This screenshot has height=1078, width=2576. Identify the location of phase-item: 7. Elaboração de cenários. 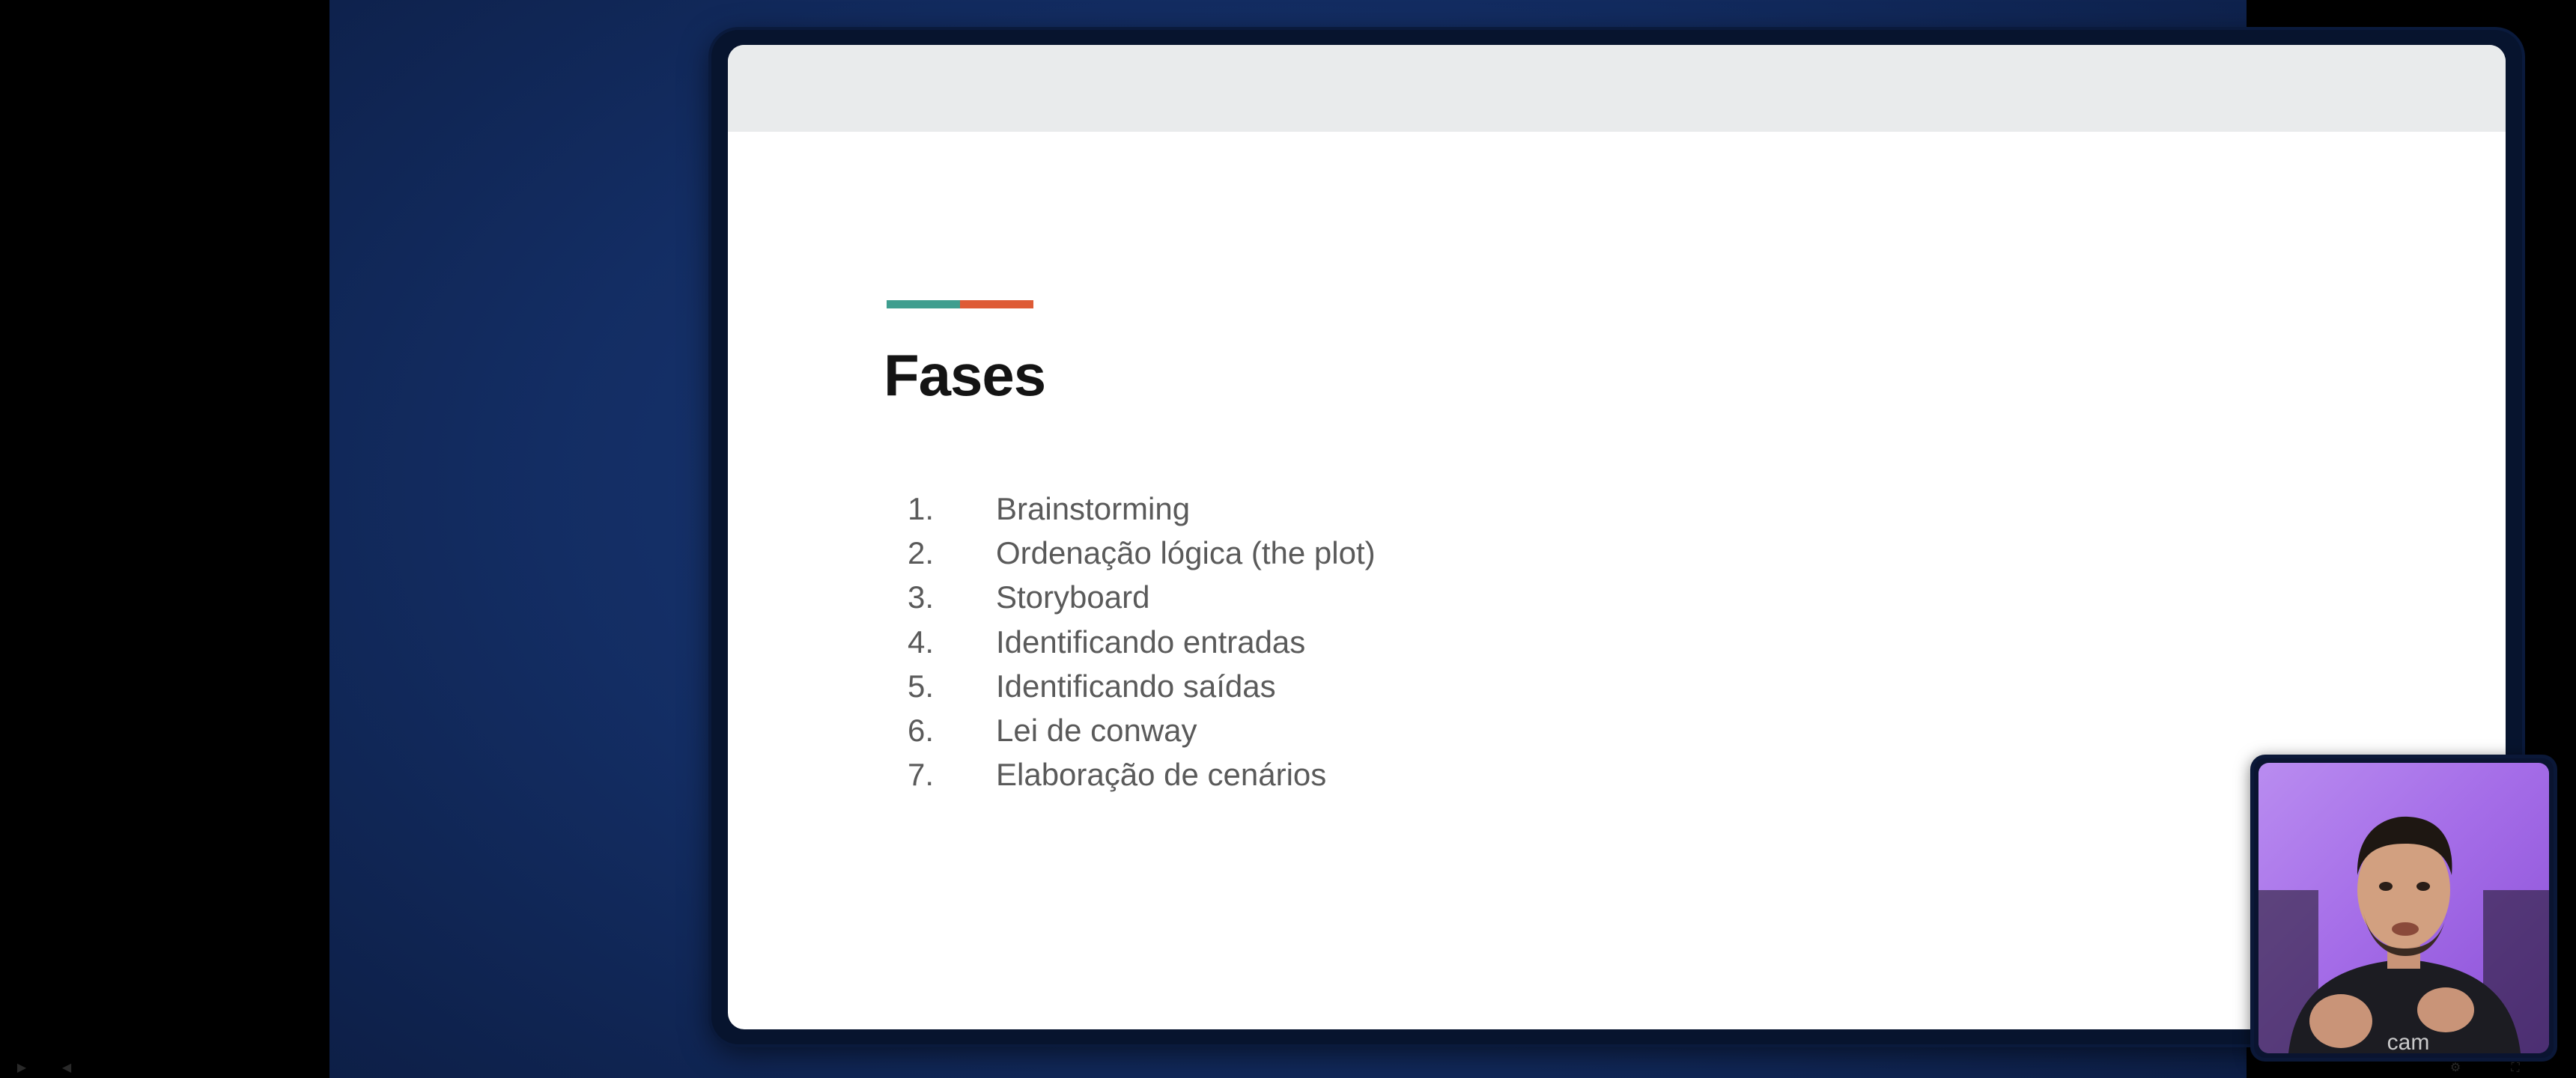
(1142, 775).